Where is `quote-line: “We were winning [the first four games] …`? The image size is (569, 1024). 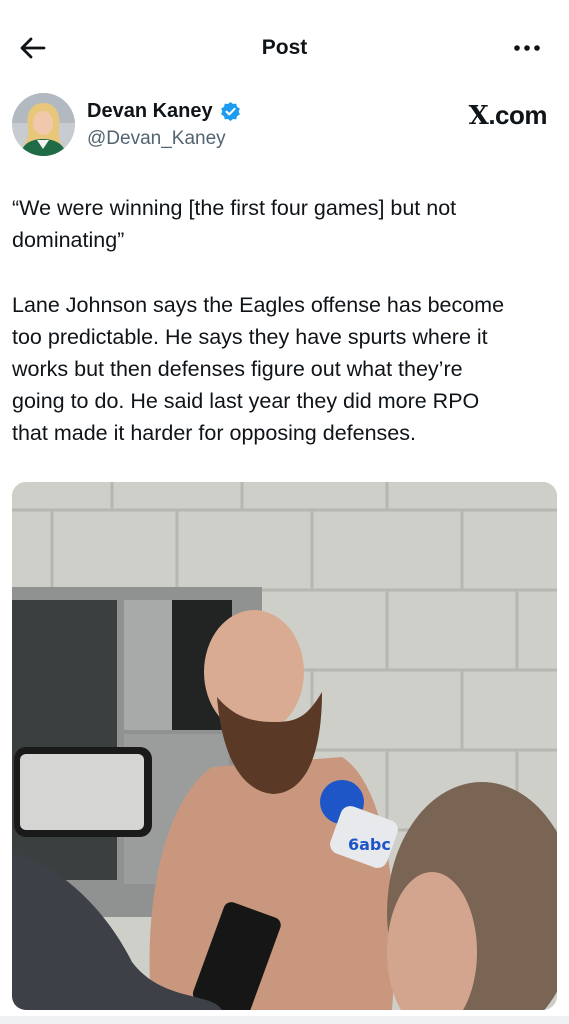
quote-line: “We were winning [the first four games] … is located at coordinates (234, 208).